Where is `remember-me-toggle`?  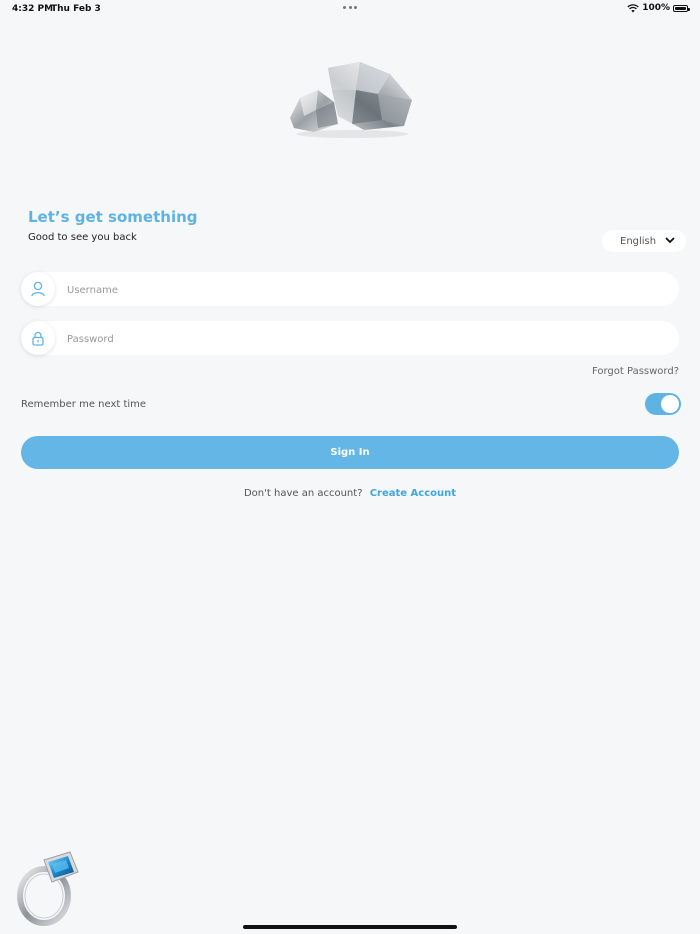 remember-me-toggle is located at coordinates (663, 404).